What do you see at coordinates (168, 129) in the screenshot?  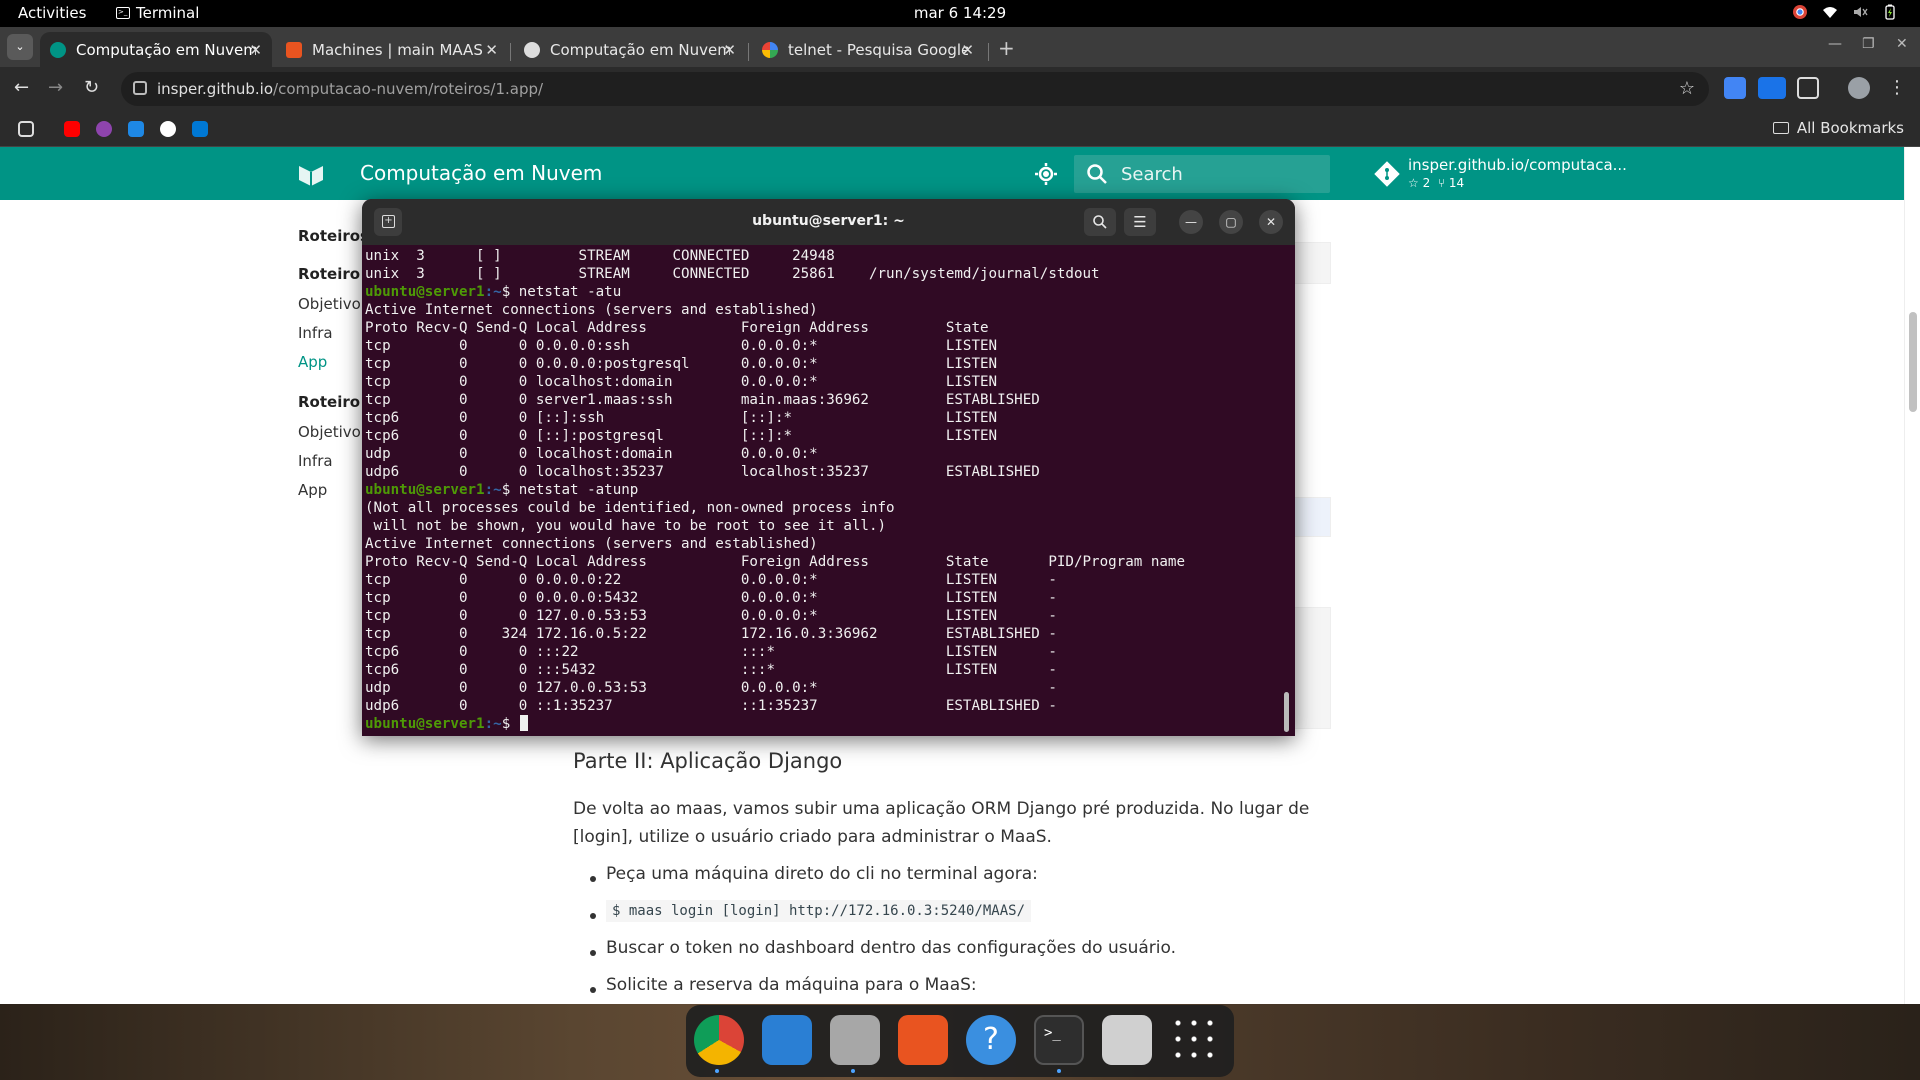 I see `openai-bookmark-icon` at bounding box center [168, 129].